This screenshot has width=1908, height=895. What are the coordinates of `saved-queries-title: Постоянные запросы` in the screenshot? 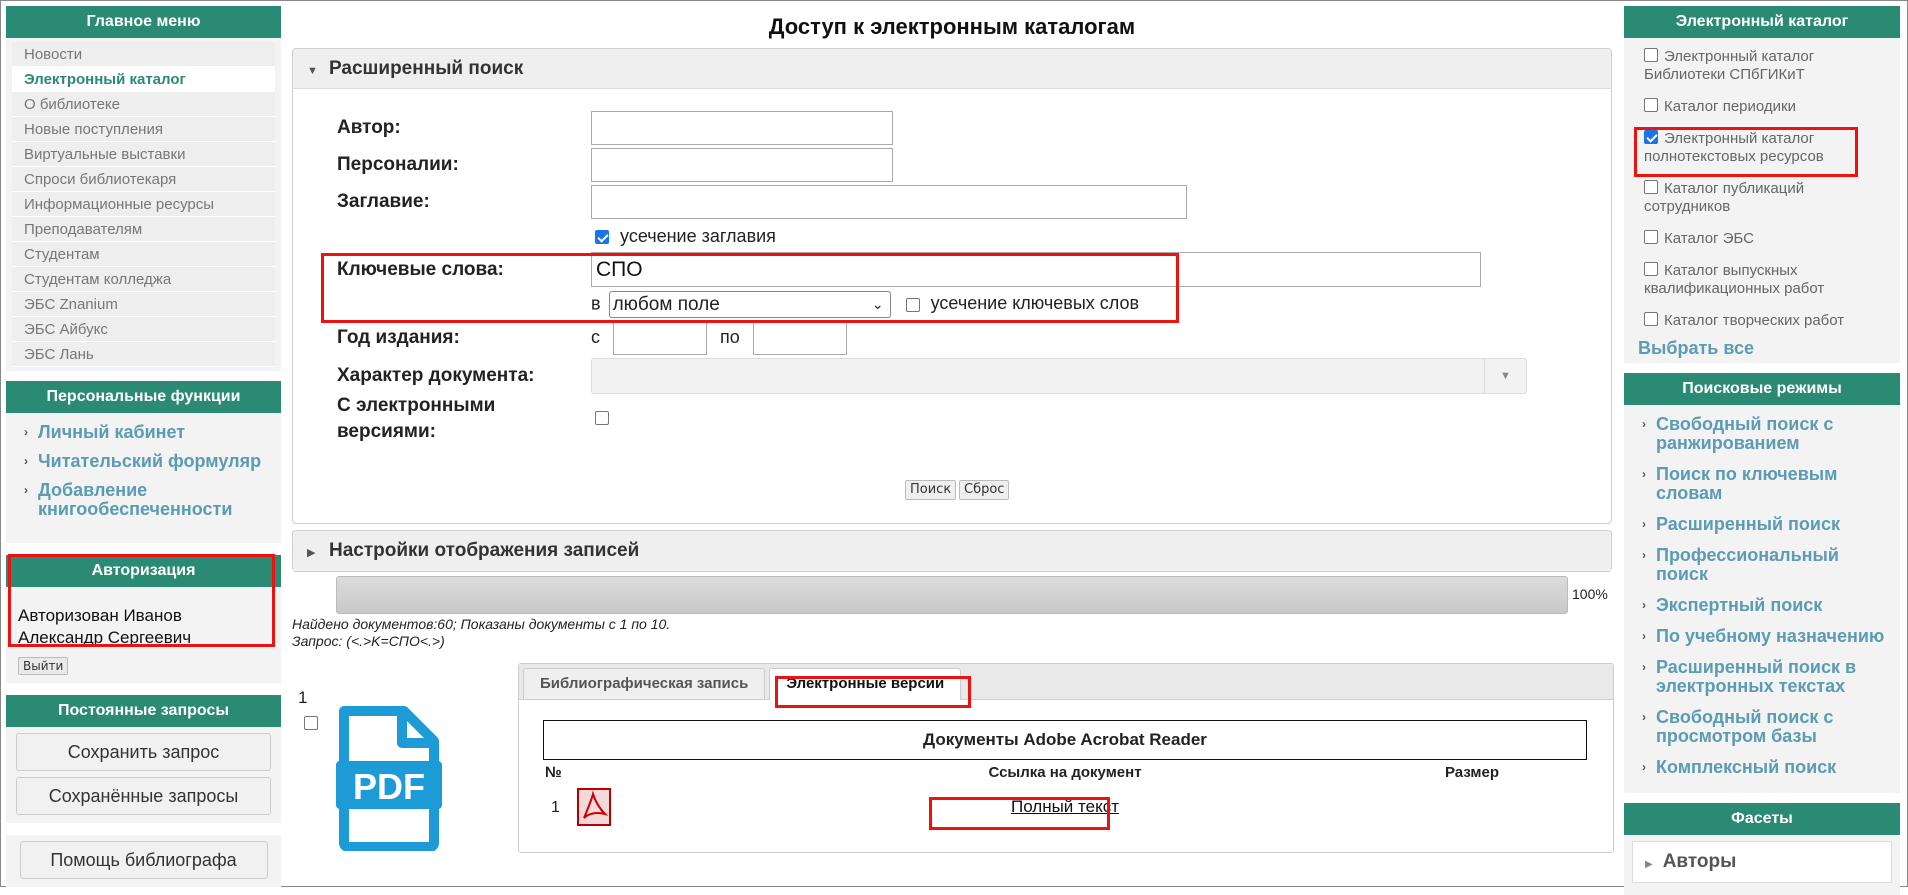 It's located at (143, 711).